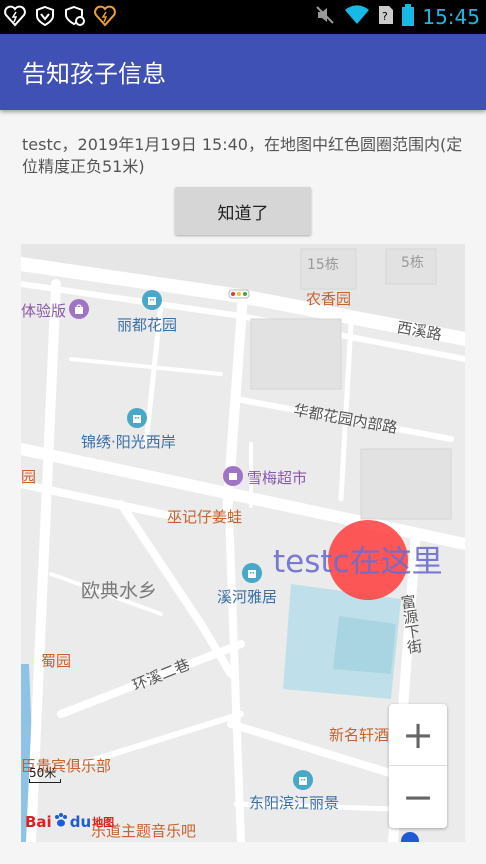 The height and width of the screenshot is (864, 486). I want to click on sim-icon: ?, so click(386, 17).